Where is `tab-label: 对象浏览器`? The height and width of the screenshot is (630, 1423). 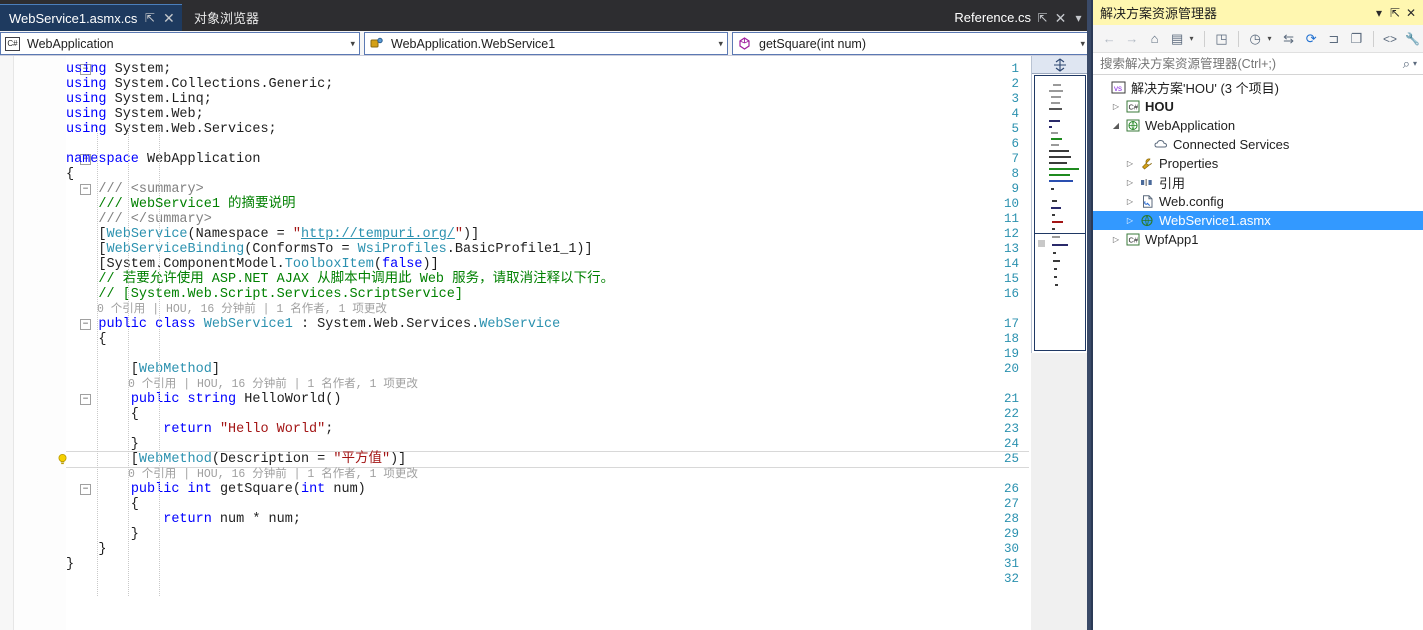
tab-label: 对象浏览器 is located at coordinates (227, 18).